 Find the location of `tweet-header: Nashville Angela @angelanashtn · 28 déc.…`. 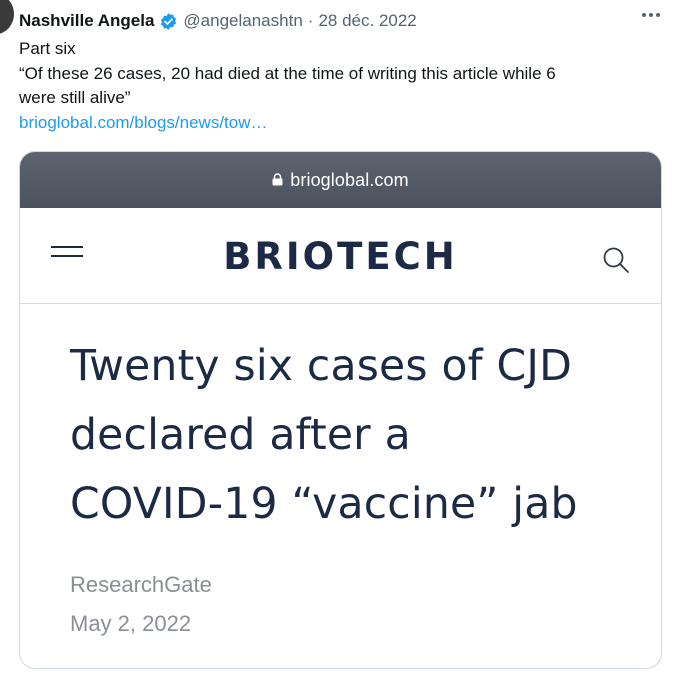

tweet-header: Nashville Angela @angelanashtn · 28 déc.… is located at coordinates (218, 21).